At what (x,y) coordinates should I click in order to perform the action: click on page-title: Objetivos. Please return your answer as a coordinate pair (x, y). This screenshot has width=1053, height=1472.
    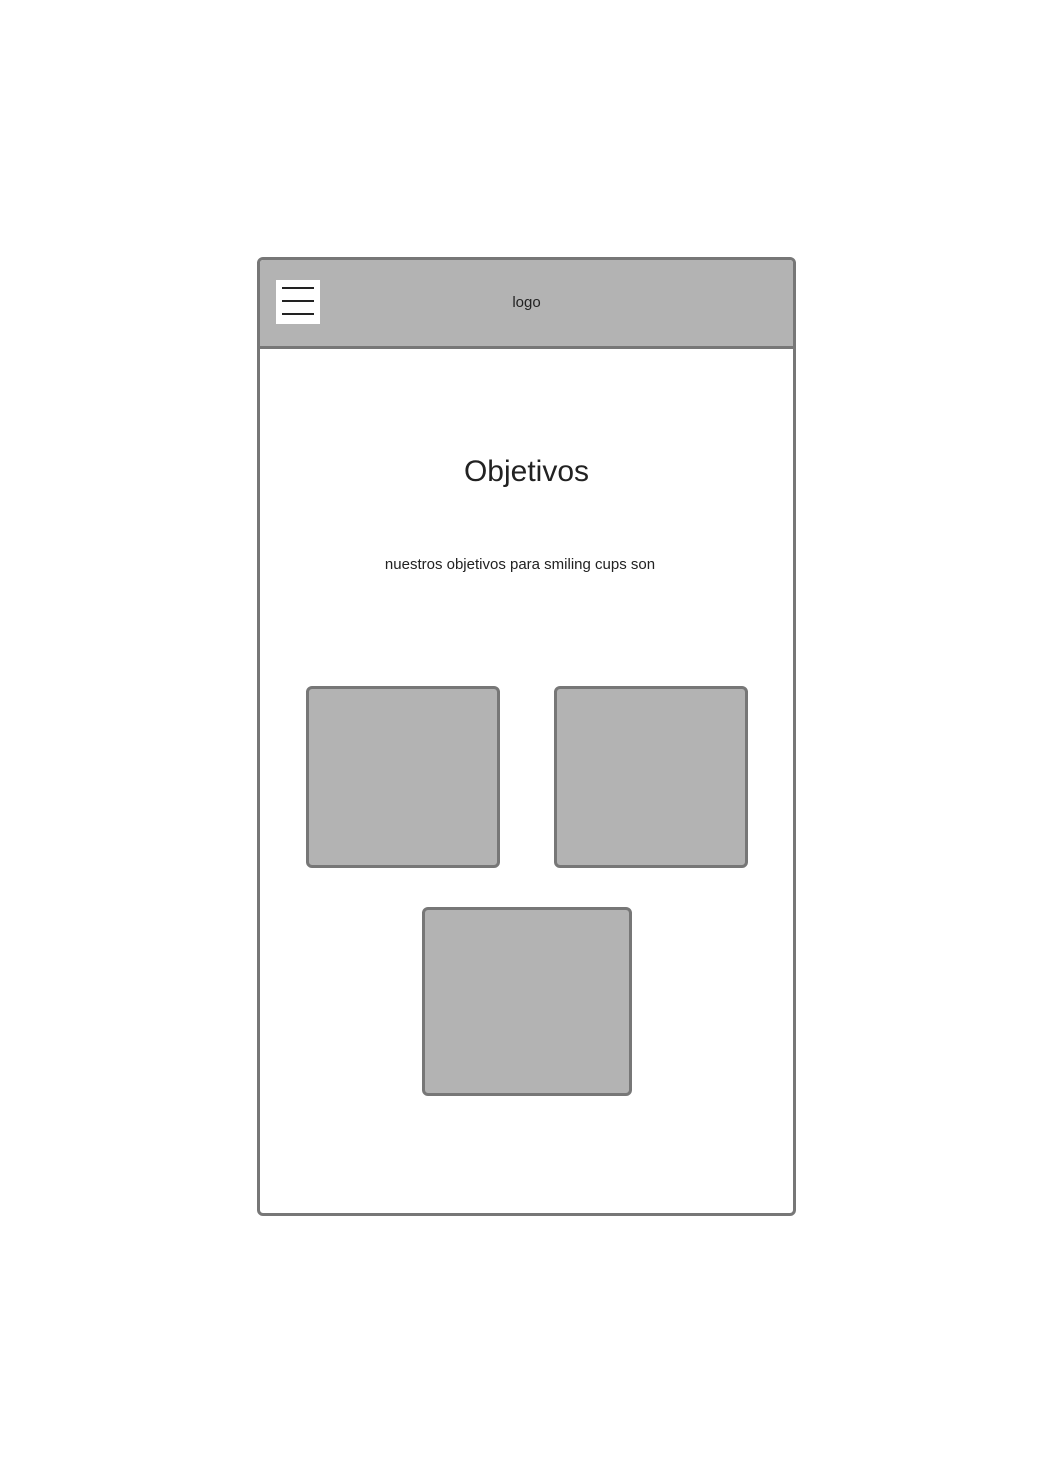
    Looking at the image, I should click on (526, 471).